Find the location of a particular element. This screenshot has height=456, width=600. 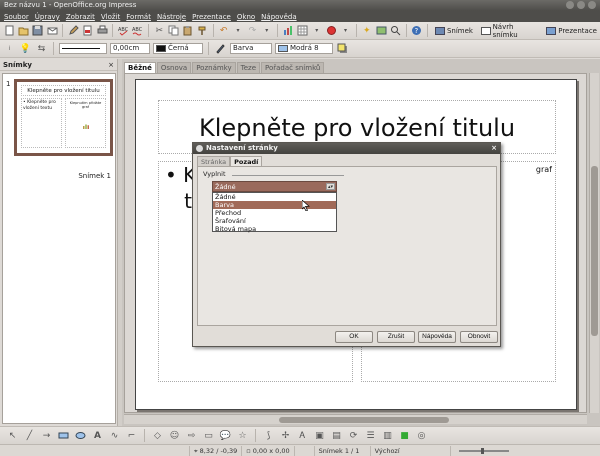

area-icon is located at coordinates (220, 48).